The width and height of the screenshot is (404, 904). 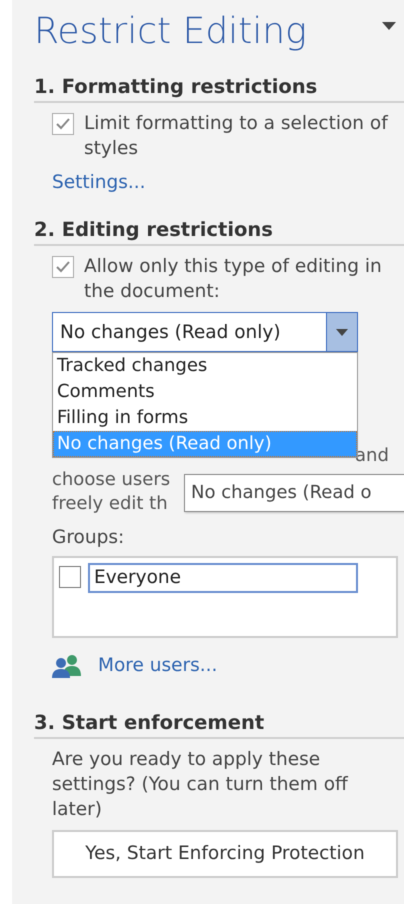 I want to click on section-heading: 2. Editing restrictions, so click(x=219, y=231).